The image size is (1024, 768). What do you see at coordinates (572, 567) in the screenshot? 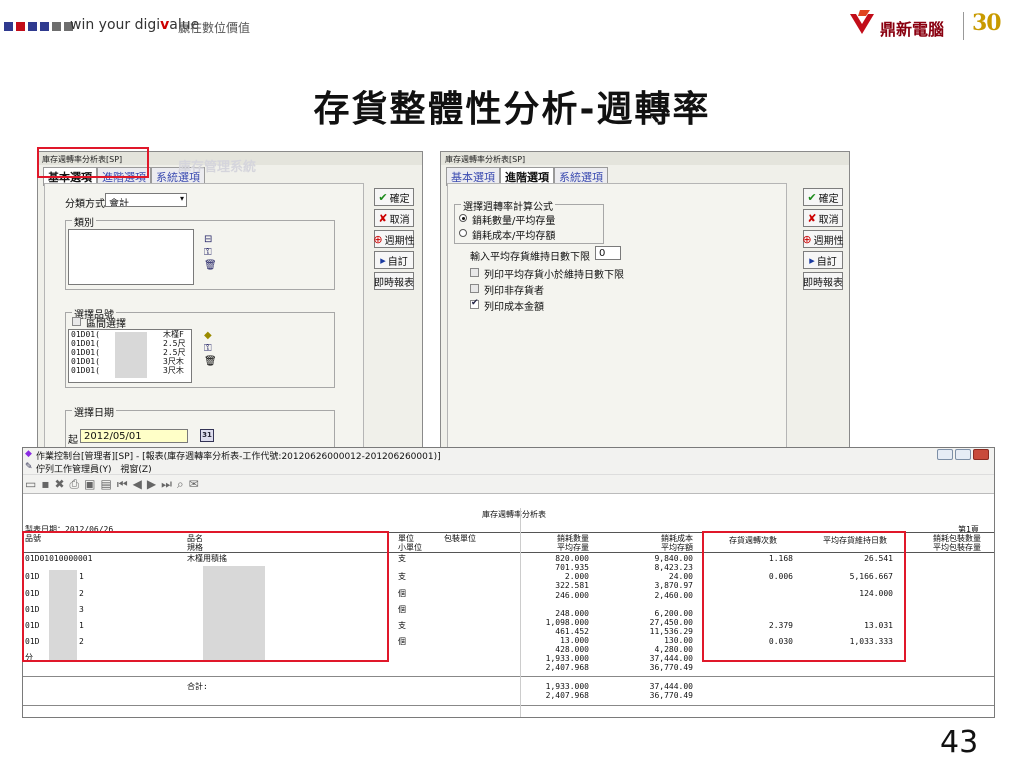
I see `avg-qty-cell: 701.935` at bounding box center [572, 567].